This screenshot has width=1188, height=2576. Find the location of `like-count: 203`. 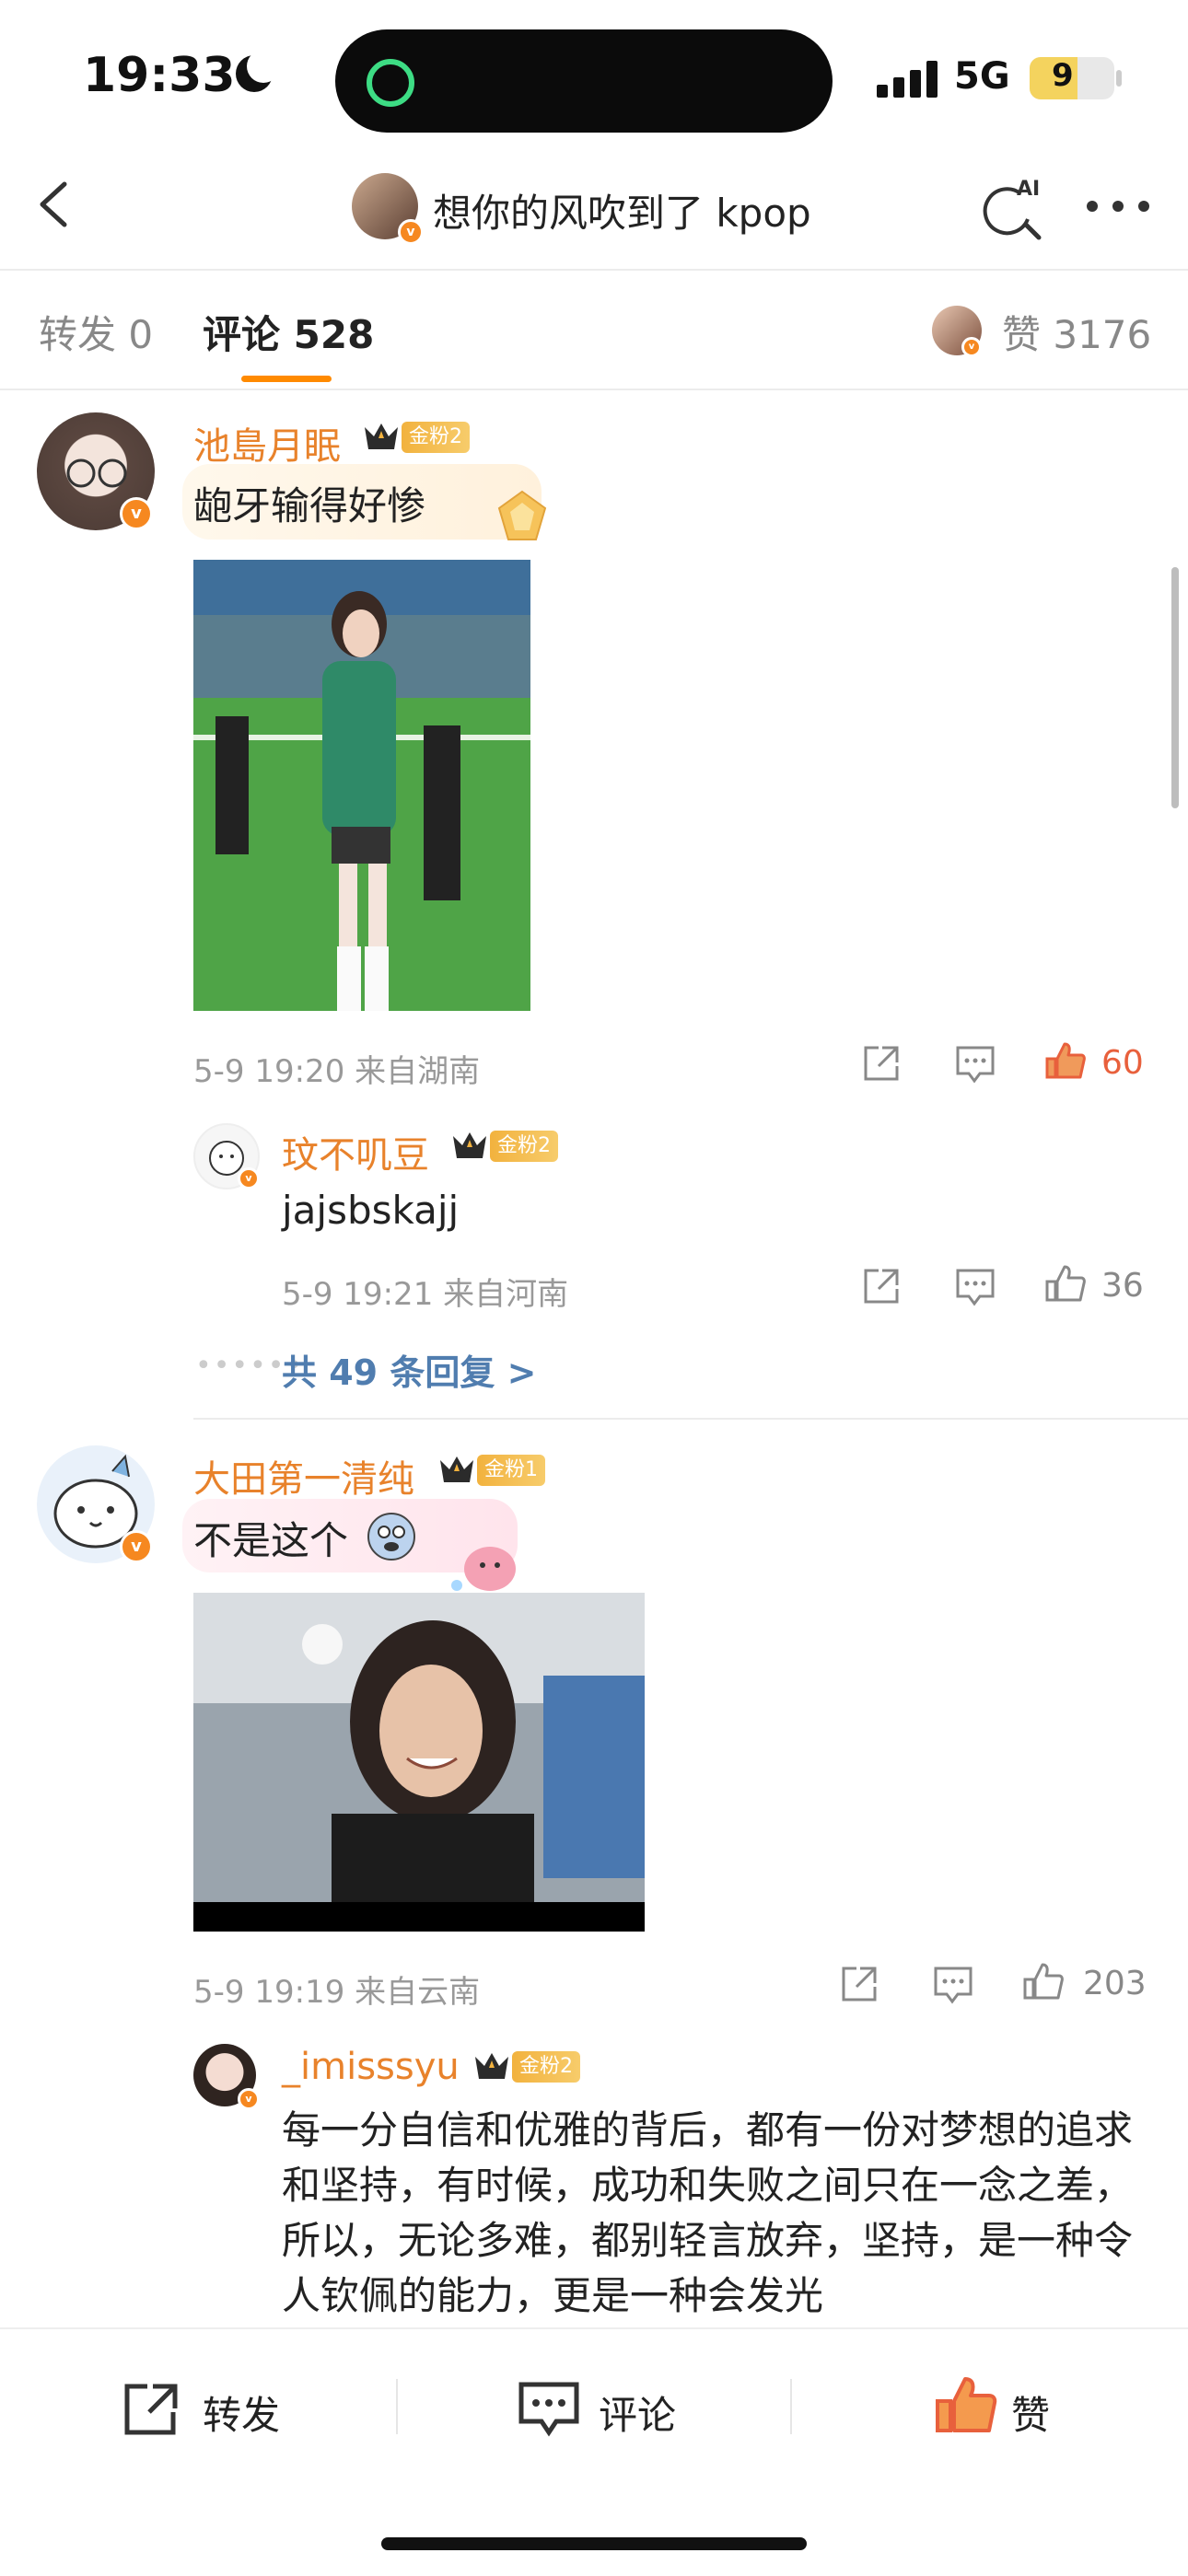

like-count: 203 is located at coordinates (1115, 1983).